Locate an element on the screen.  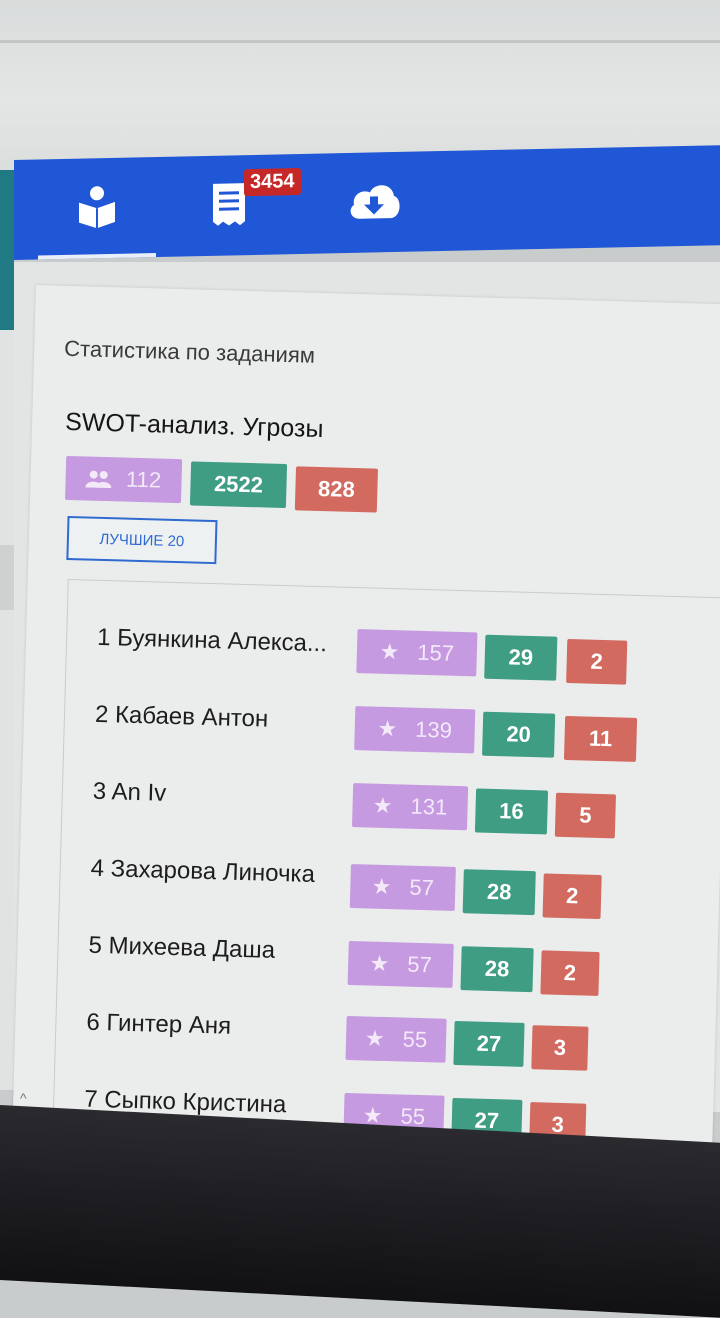
leader-name: 5 Михеева Даша is located at coordinates (182, 947).